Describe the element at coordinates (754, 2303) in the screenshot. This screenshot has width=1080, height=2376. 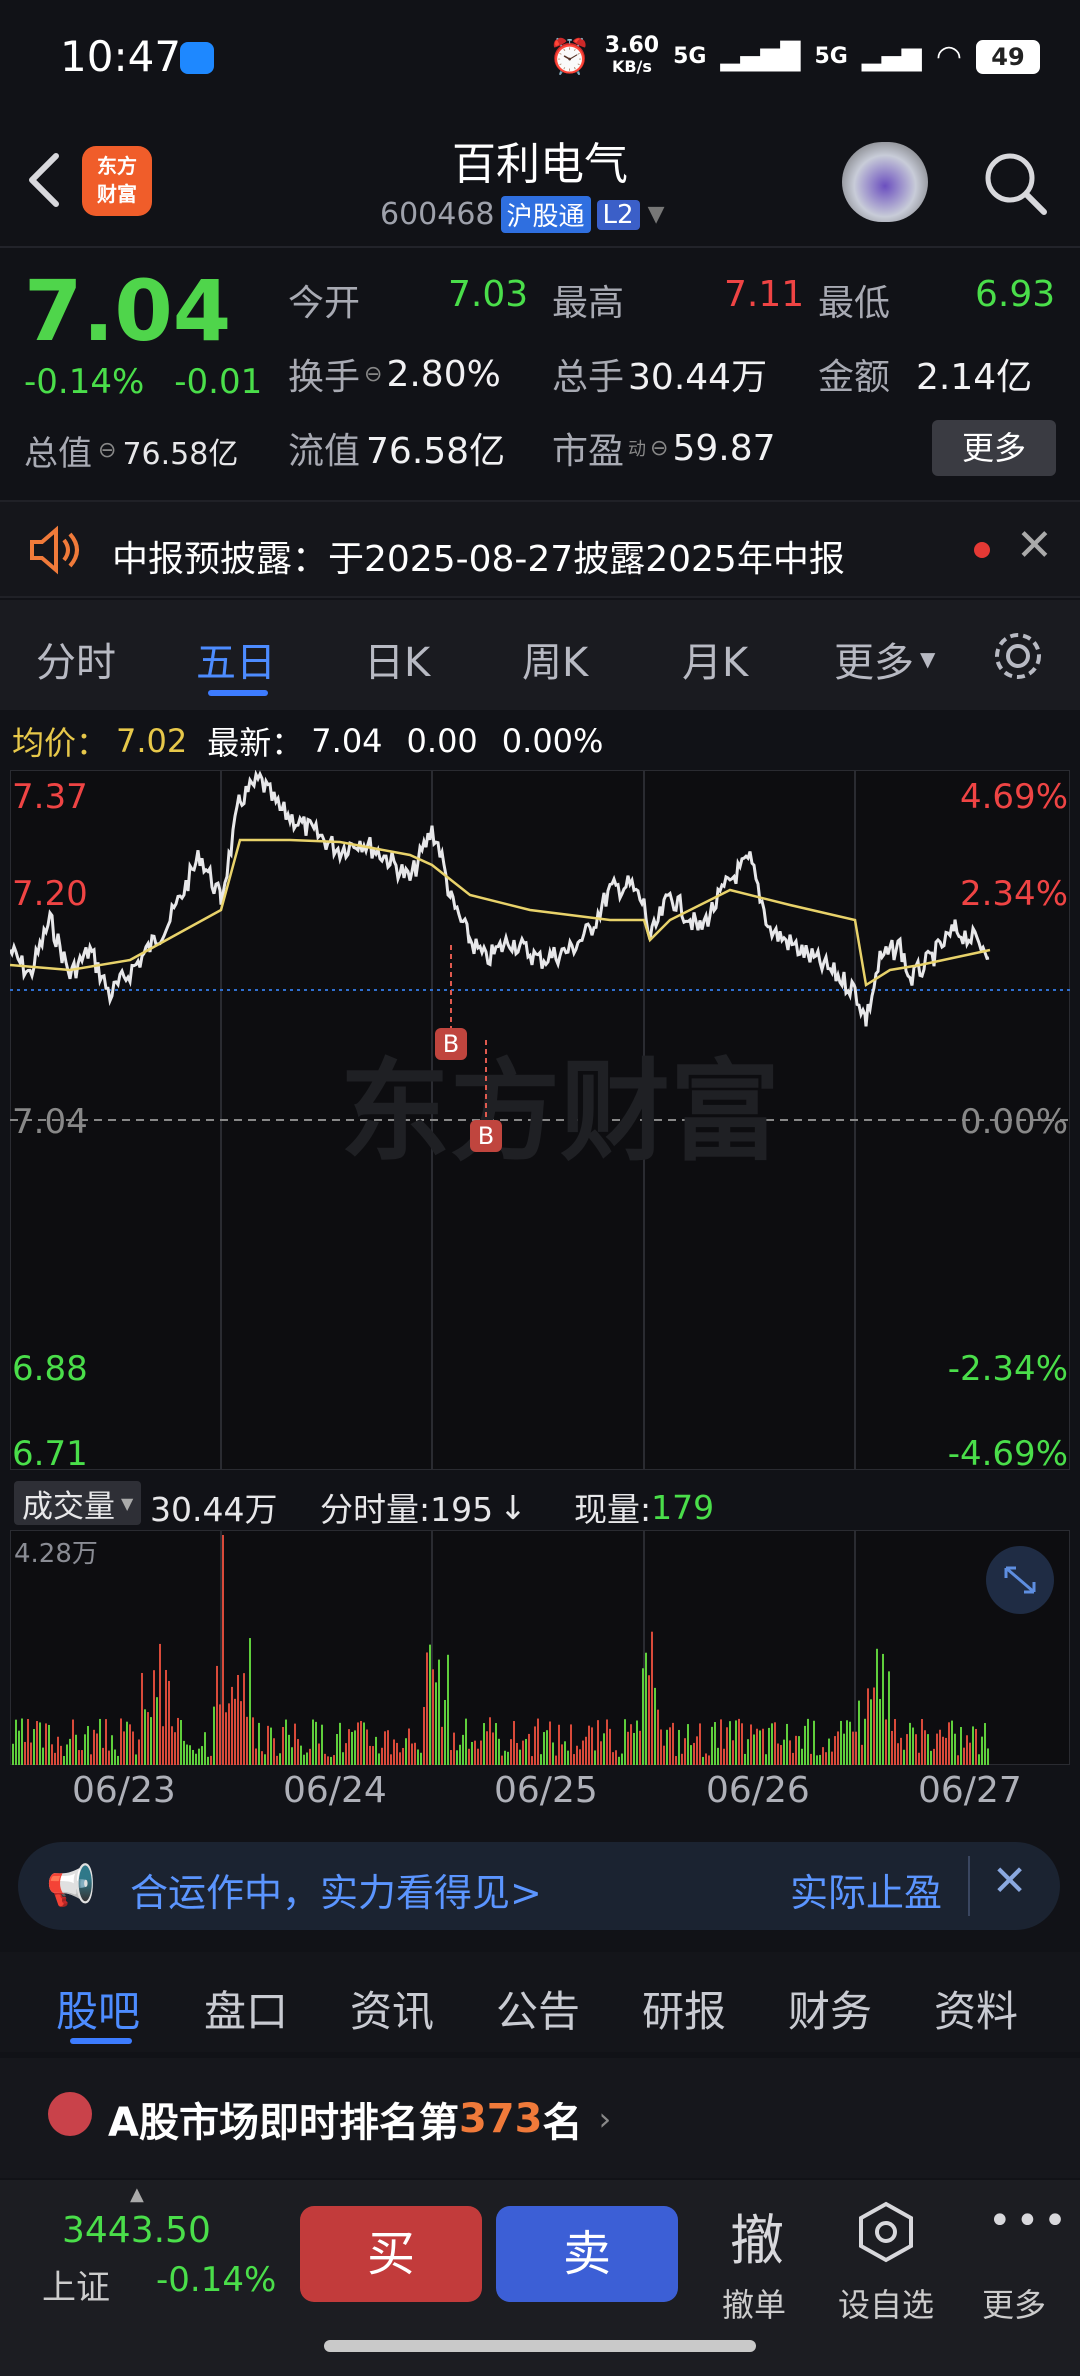
I see `cancel-order-label: 撤单` at that location.